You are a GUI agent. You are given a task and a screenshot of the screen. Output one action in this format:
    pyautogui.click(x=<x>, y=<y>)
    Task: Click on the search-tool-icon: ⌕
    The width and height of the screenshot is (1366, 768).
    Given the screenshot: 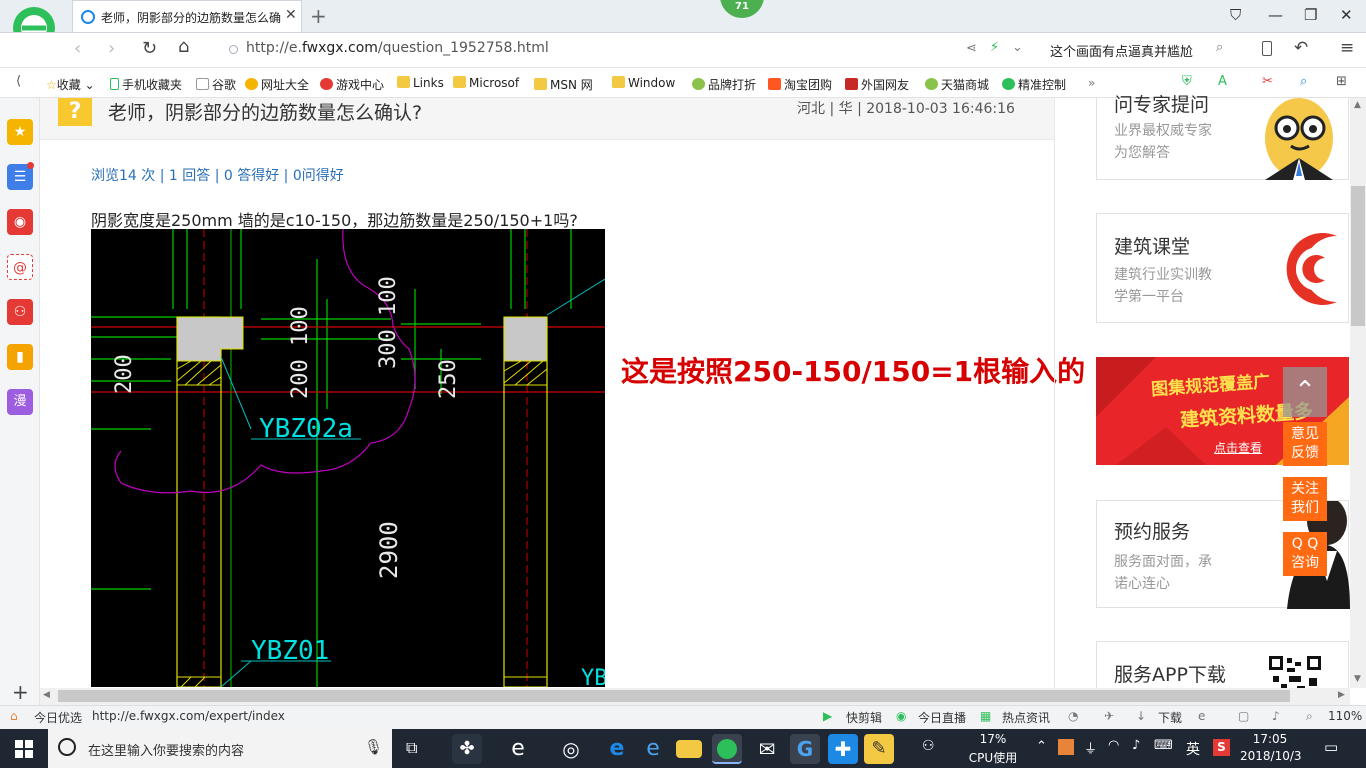 What is the action you would take?
    pyautogui.click(x=1303, y=81)
    